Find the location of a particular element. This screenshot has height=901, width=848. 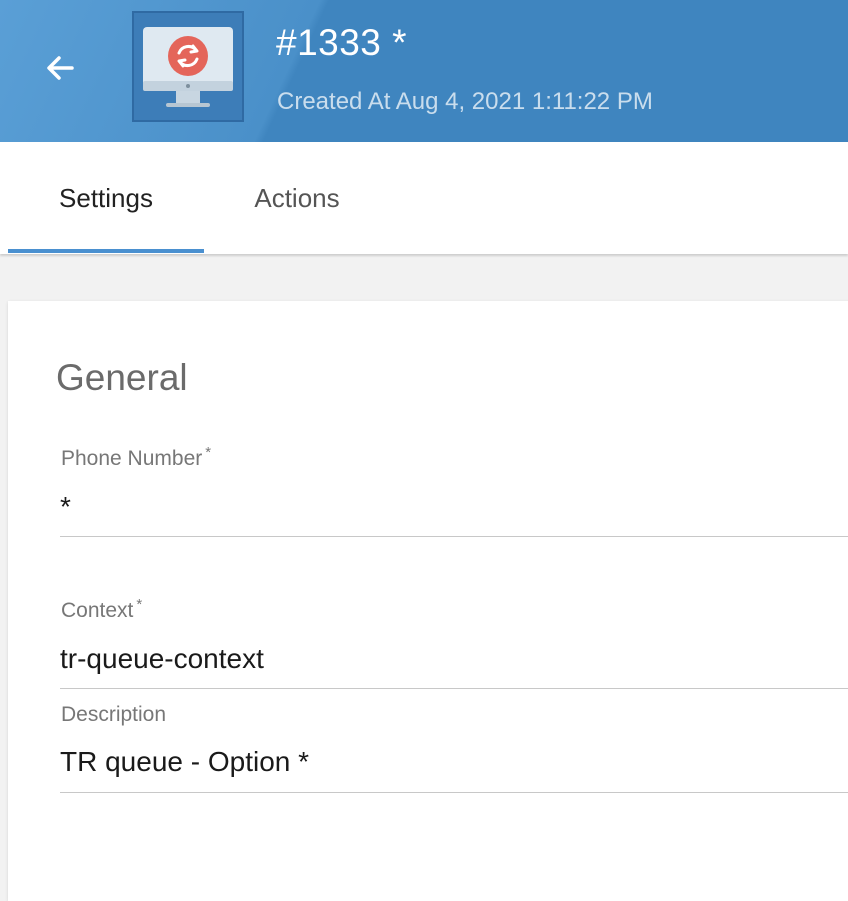

back-button is located at coordinates (60, 68).